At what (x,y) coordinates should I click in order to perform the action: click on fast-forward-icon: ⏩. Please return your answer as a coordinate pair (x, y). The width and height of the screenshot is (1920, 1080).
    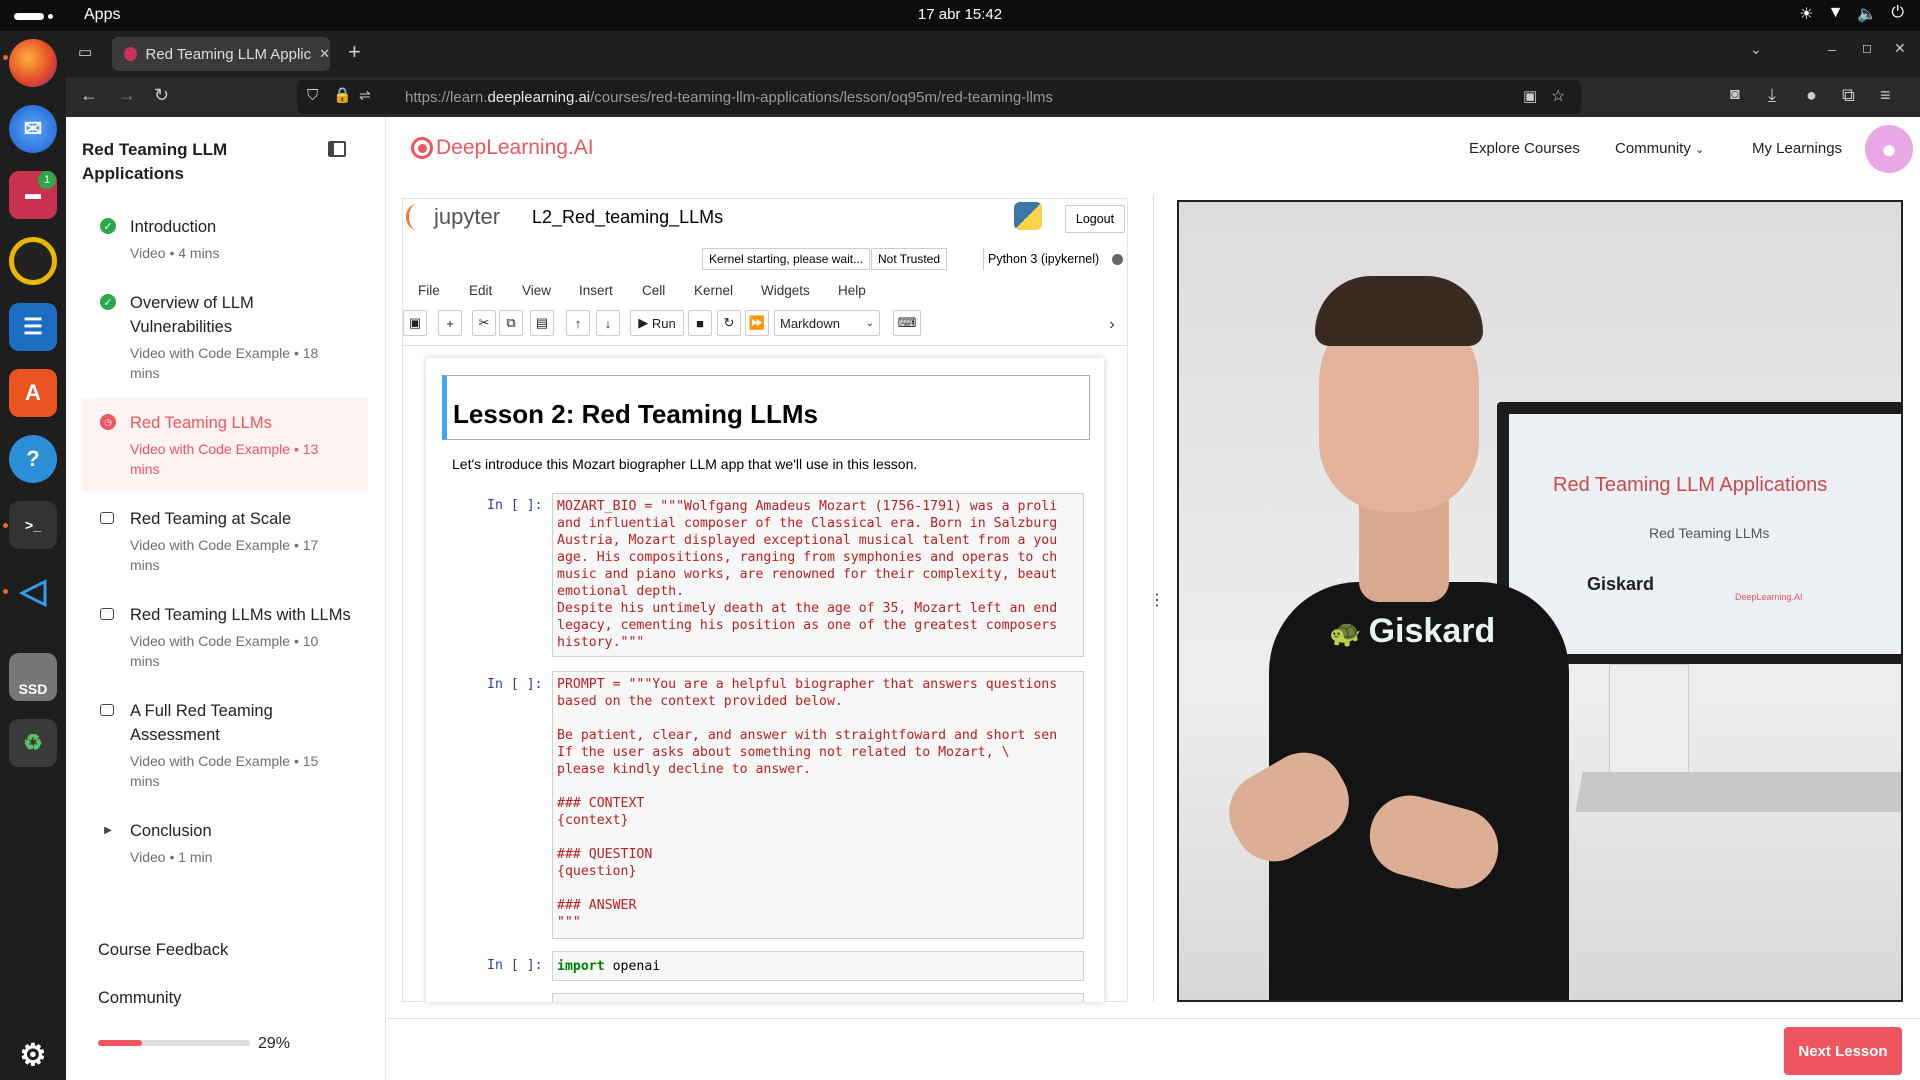
    Looking at the image, I should click on (757, 323).